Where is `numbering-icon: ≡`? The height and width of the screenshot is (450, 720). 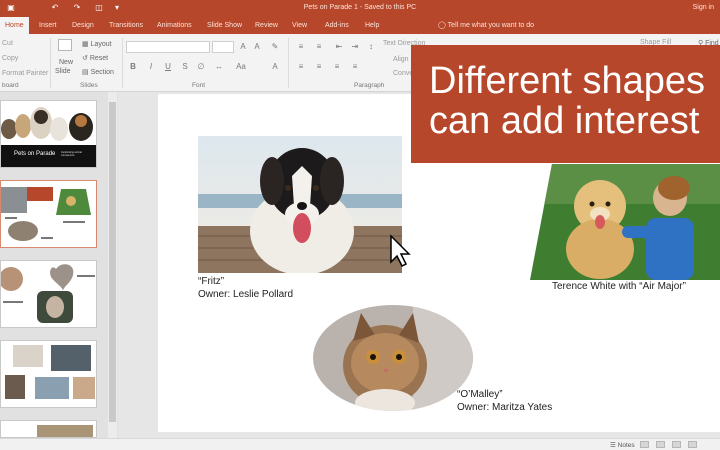
numbering-icon: ≡ is located at coordinates (319, 47).